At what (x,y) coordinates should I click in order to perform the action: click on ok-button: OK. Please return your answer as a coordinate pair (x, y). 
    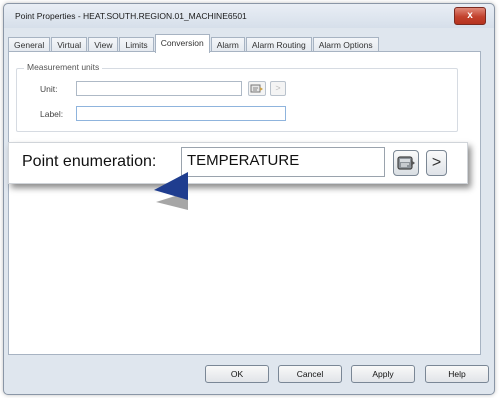
    Looking at the image, I should click on (237, 374).